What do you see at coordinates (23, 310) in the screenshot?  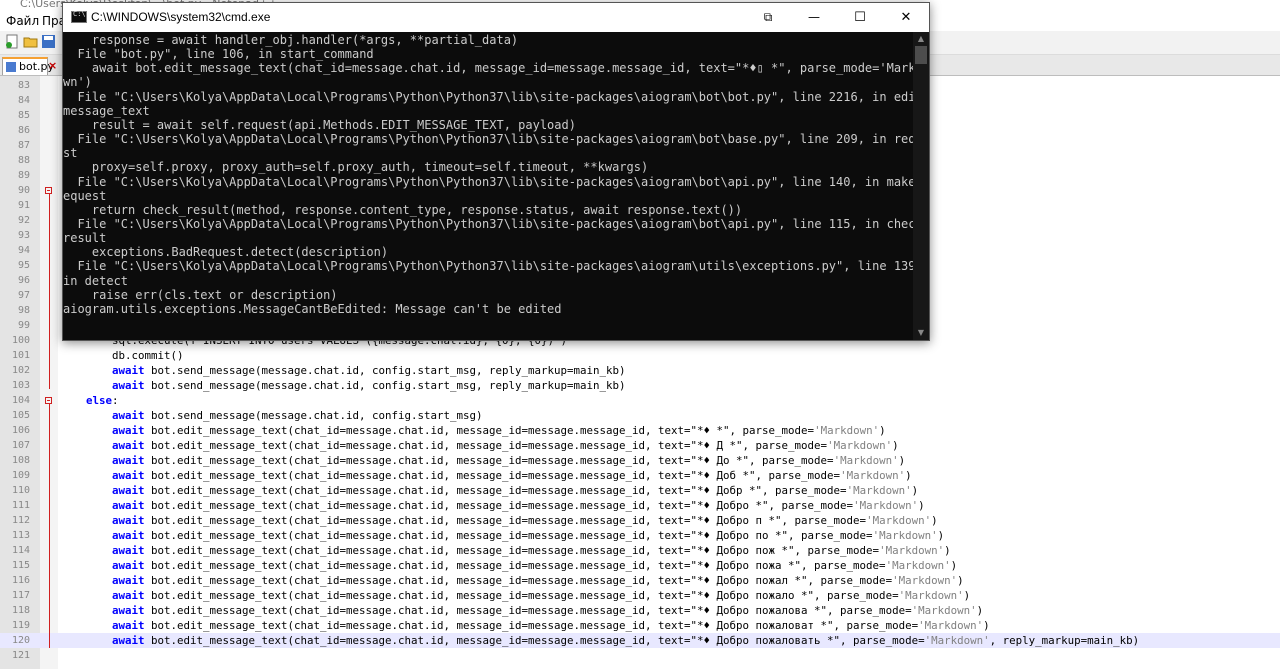 I see `line-number: 98` at bounding box center [23, 310].